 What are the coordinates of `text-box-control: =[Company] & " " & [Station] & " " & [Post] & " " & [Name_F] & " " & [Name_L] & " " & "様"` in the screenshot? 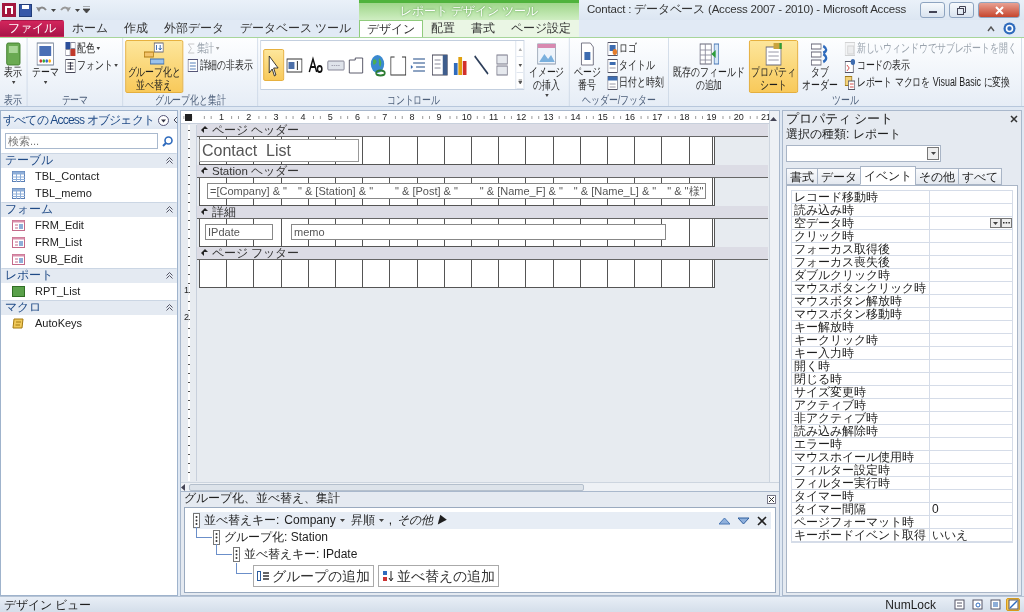 It's located at (457, 191).